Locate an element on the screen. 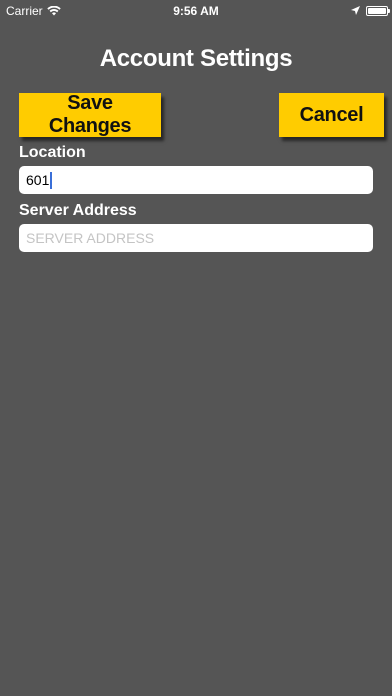  location-field: 601 is located at coordinates (196, 180).